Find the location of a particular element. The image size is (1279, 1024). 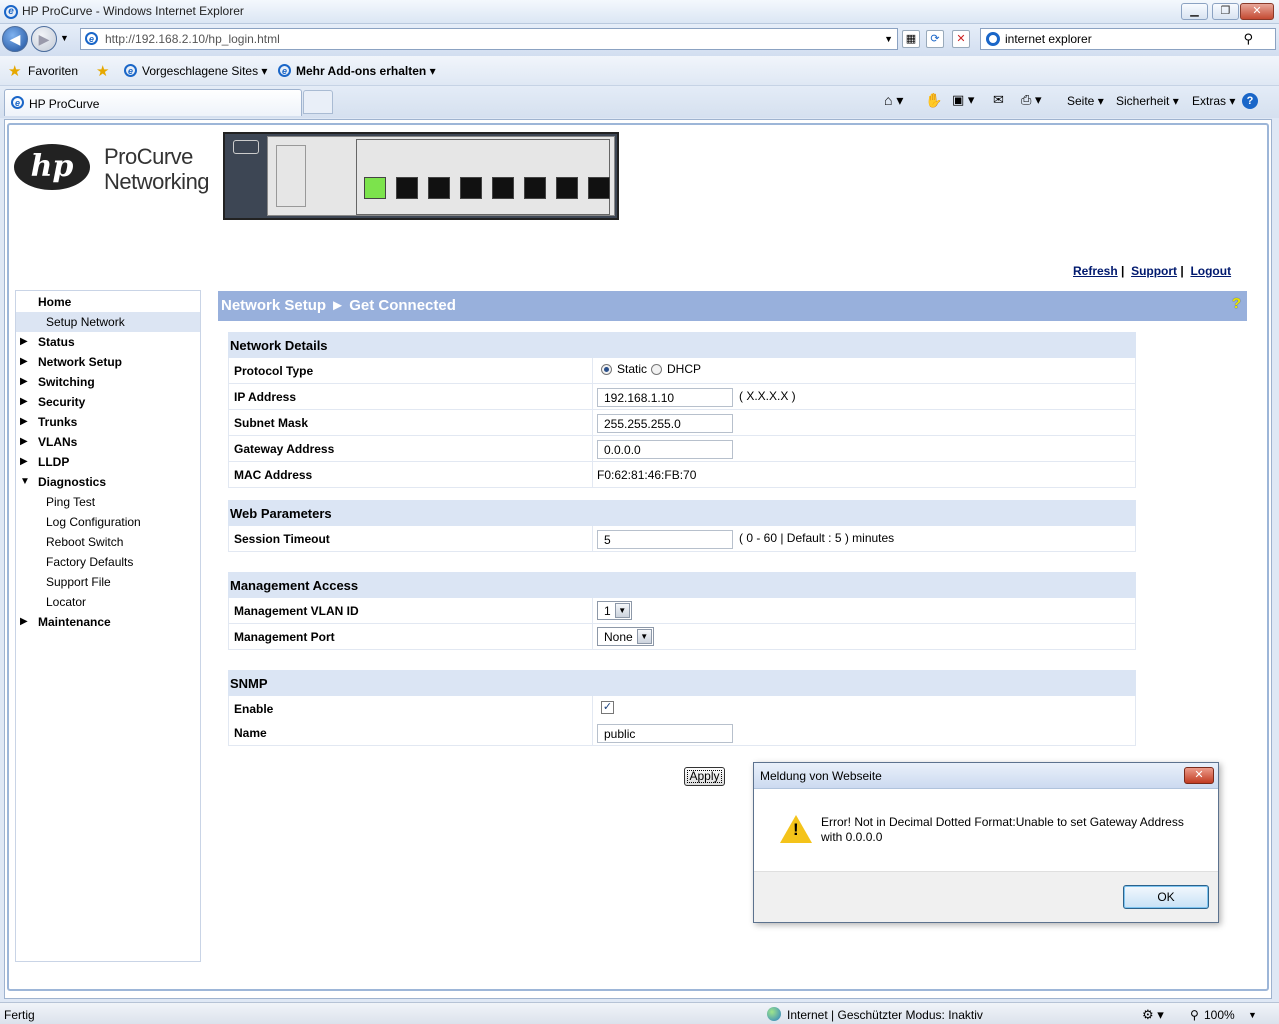

forward-button: ▶ is located at coordinates (44, 39).